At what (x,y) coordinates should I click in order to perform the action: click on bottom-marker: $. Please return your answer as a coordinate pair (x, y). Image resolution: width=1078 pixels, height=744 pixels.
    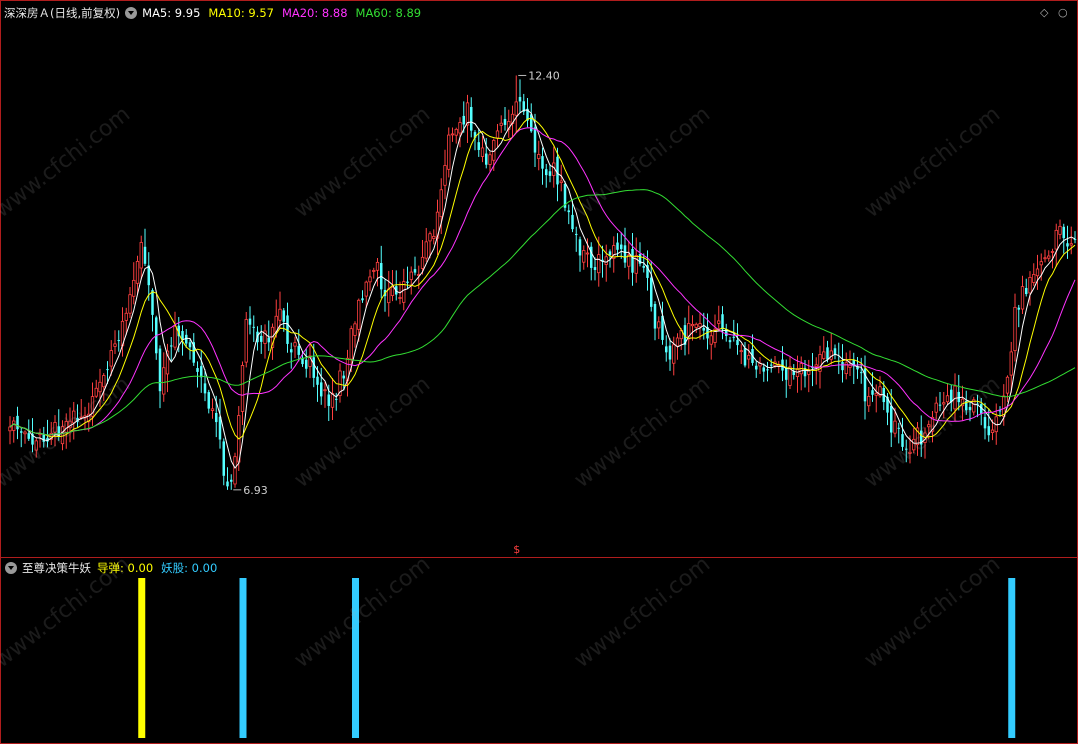
    Looking at the image, I should click on (516, 549).